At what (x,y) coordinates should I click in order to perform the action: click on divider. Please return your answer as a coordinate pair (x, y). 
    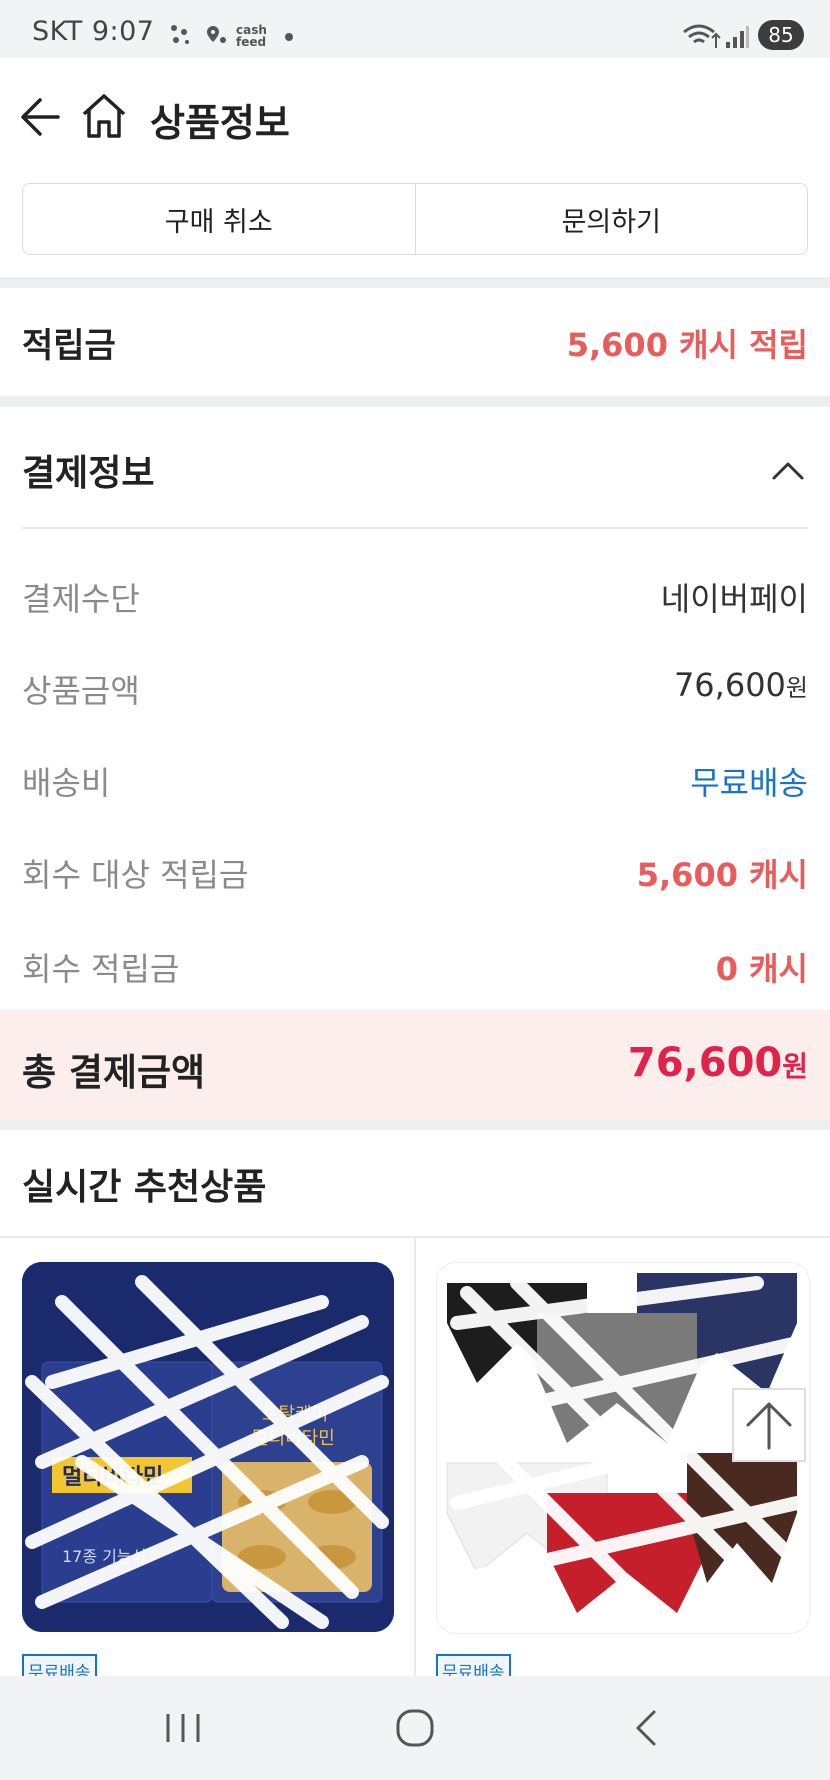
    Looking at the image, I should click on (415, 528).